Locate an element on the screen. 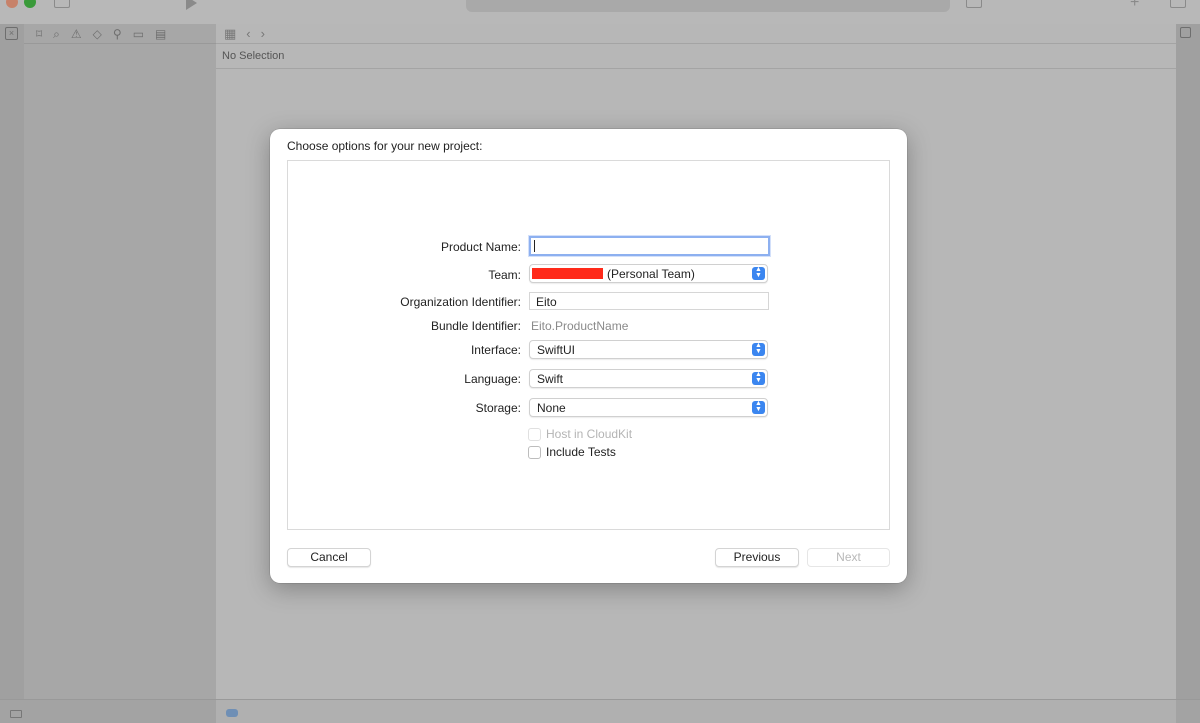 The width and height of the screenshot is (1200, 723). report-icon: ▤ is located at coordinates (160, 34).